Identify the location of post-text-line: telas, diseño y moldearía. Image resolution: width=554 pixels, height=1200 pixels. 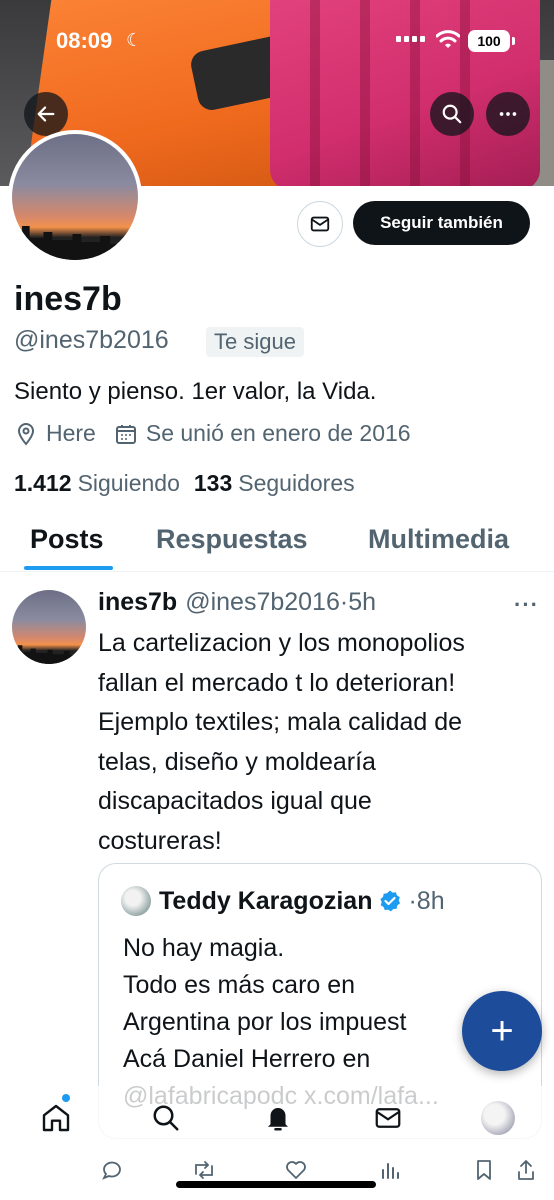
(237, 761).